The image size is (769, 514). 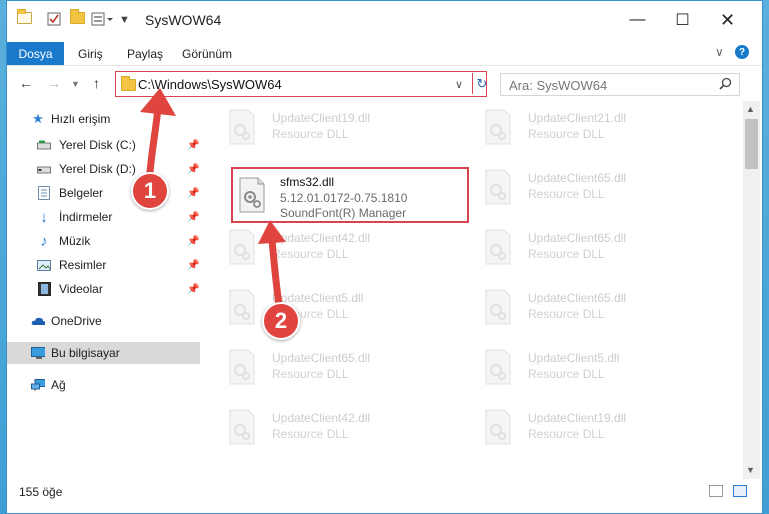 What do you see at coordinates (213, 202) in the screenshot?
I see `annotation-overlay` at bounding box center [213, 202].